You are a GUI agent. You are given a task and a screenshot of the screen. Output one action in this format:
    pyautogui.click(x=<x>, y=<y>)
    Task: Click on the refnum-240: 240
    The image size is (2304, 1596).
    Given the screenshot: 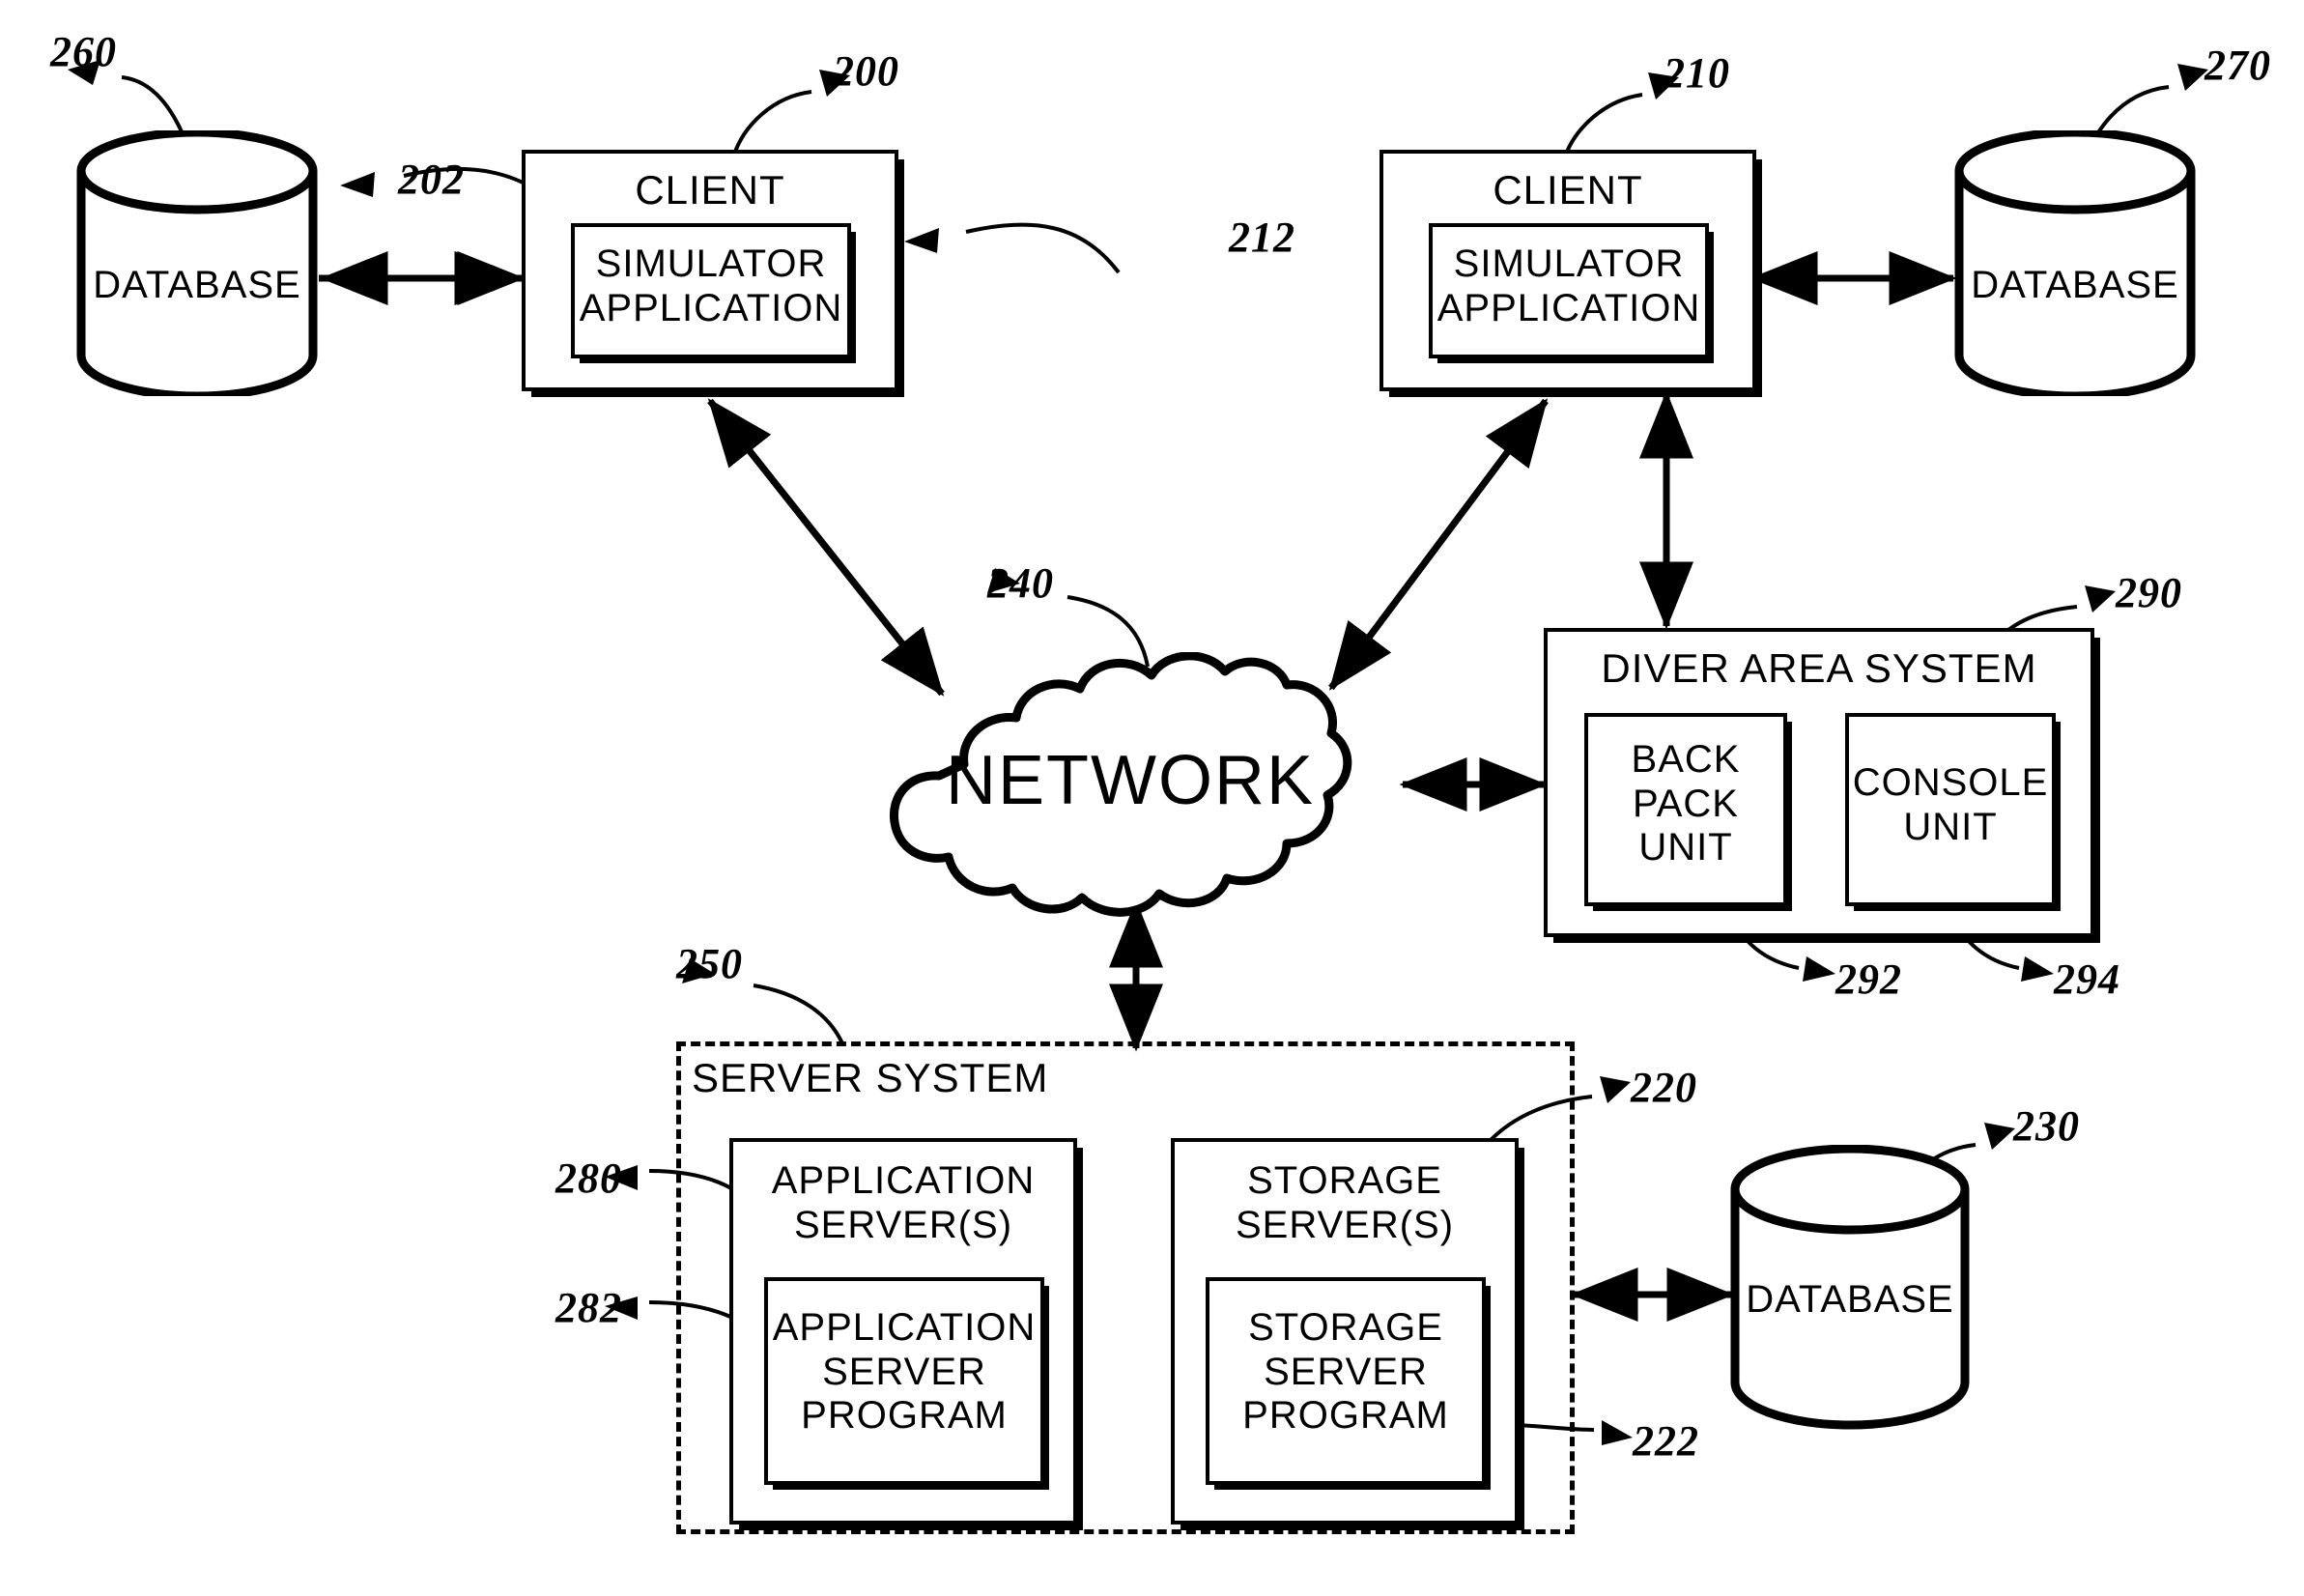 What is the action you would take?
    pyautogui.click(x=1020, y=583)
    